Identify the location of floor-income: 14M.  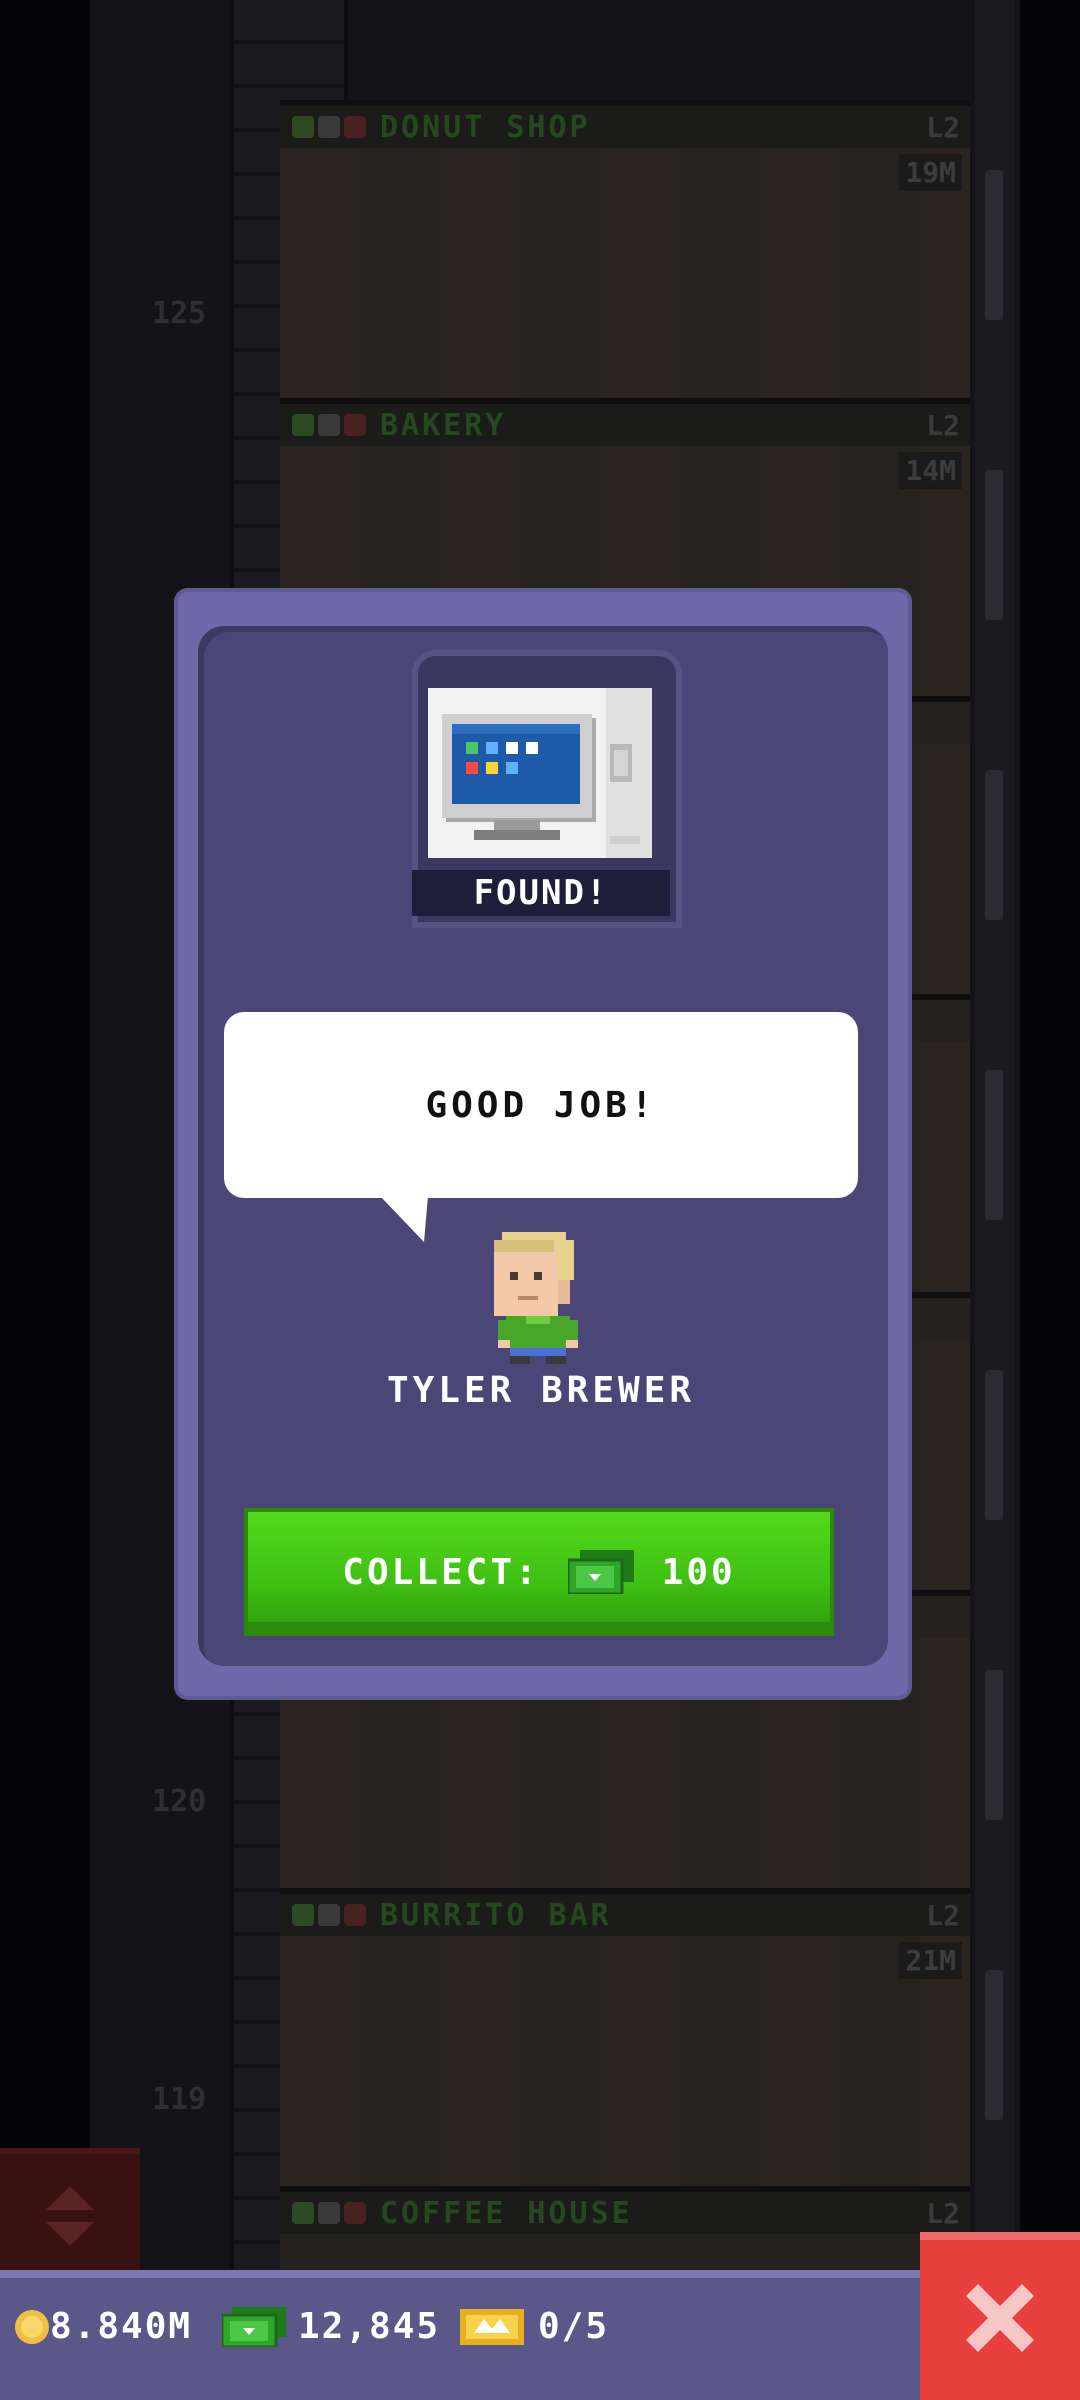
(930, 470).